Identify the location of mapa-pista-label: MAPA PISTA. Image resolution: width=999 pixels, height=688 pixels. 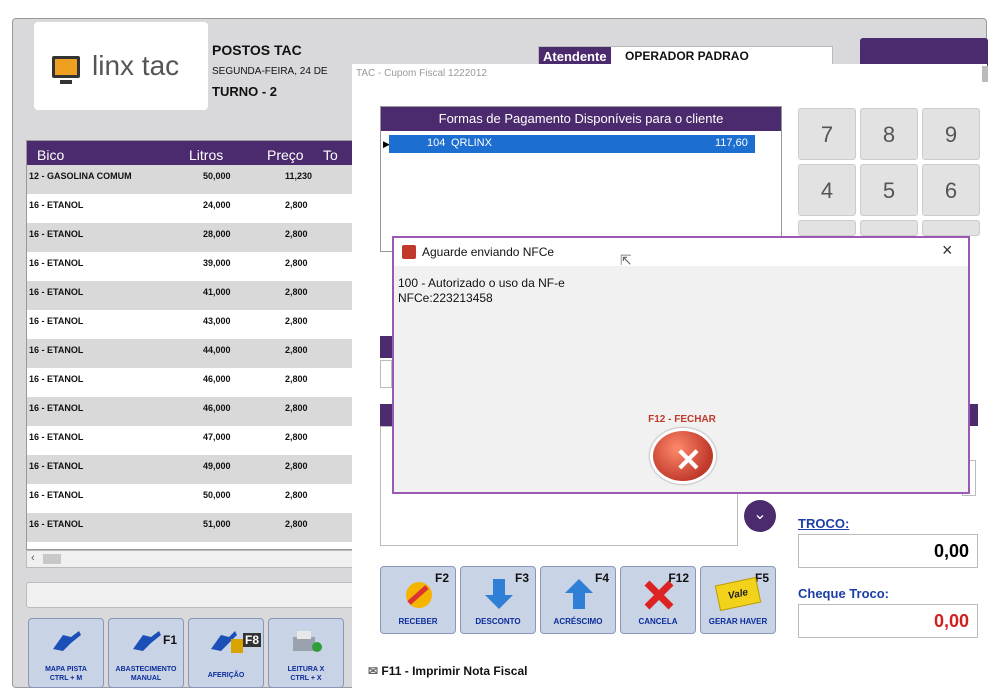
(66, 669).